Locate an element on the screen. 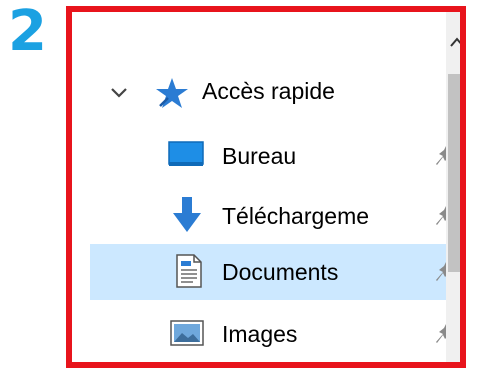 The height and width of the screenshot is (376, 478). chevron-down-icon is located at coordinates (119, 93).